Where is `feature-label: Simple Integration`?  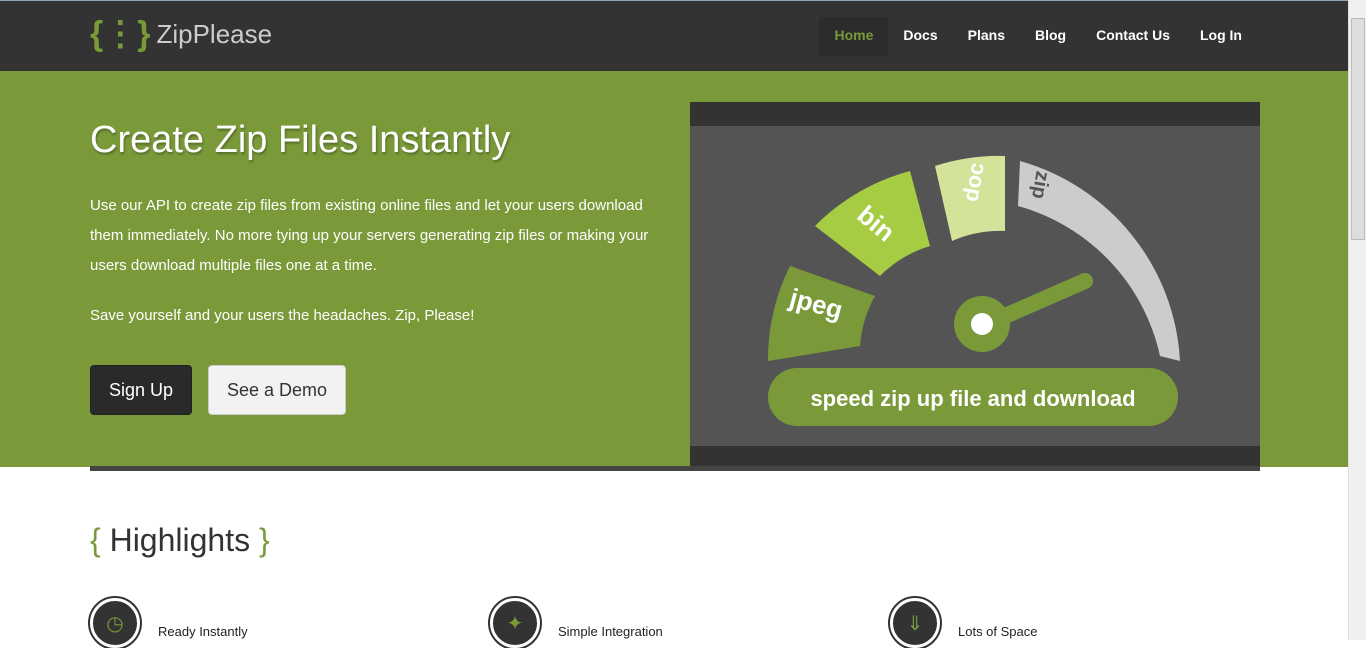 feature-label: Simple Integration is located at coordinates (610, 631).